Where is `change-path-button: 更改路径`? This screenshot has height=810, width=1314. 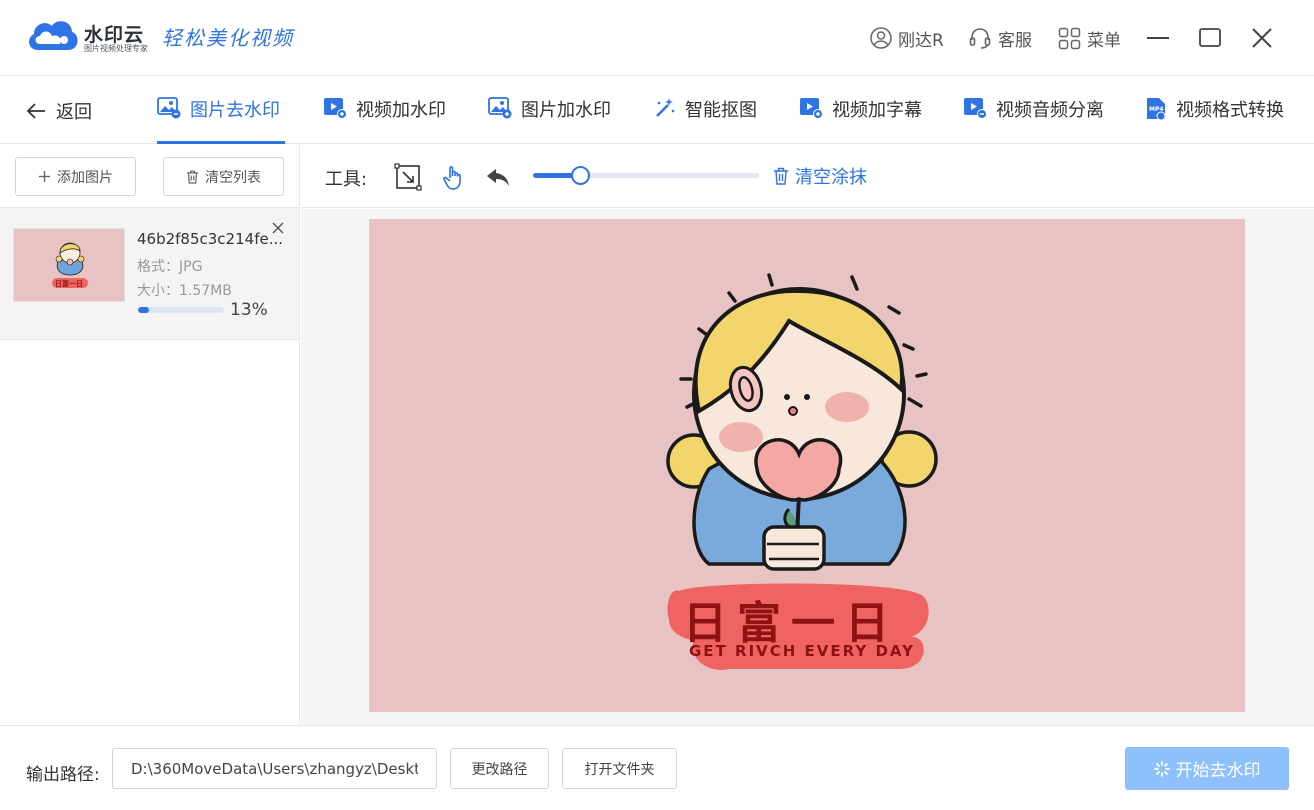
change-path-button: 更改路径 is located at coordinates (499, 768).